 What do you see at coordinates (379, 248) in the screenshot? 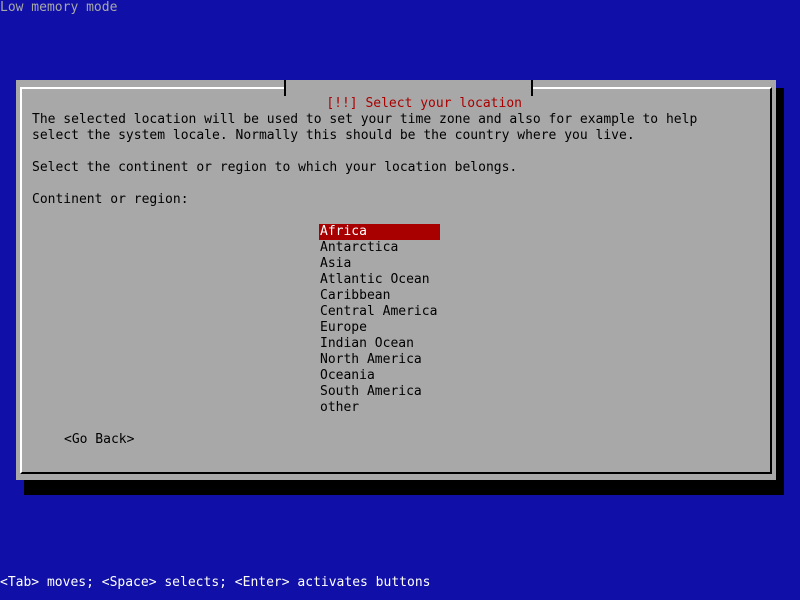
I see `region-option-antarctica: Antarctica` at bounding box center [379, 248].